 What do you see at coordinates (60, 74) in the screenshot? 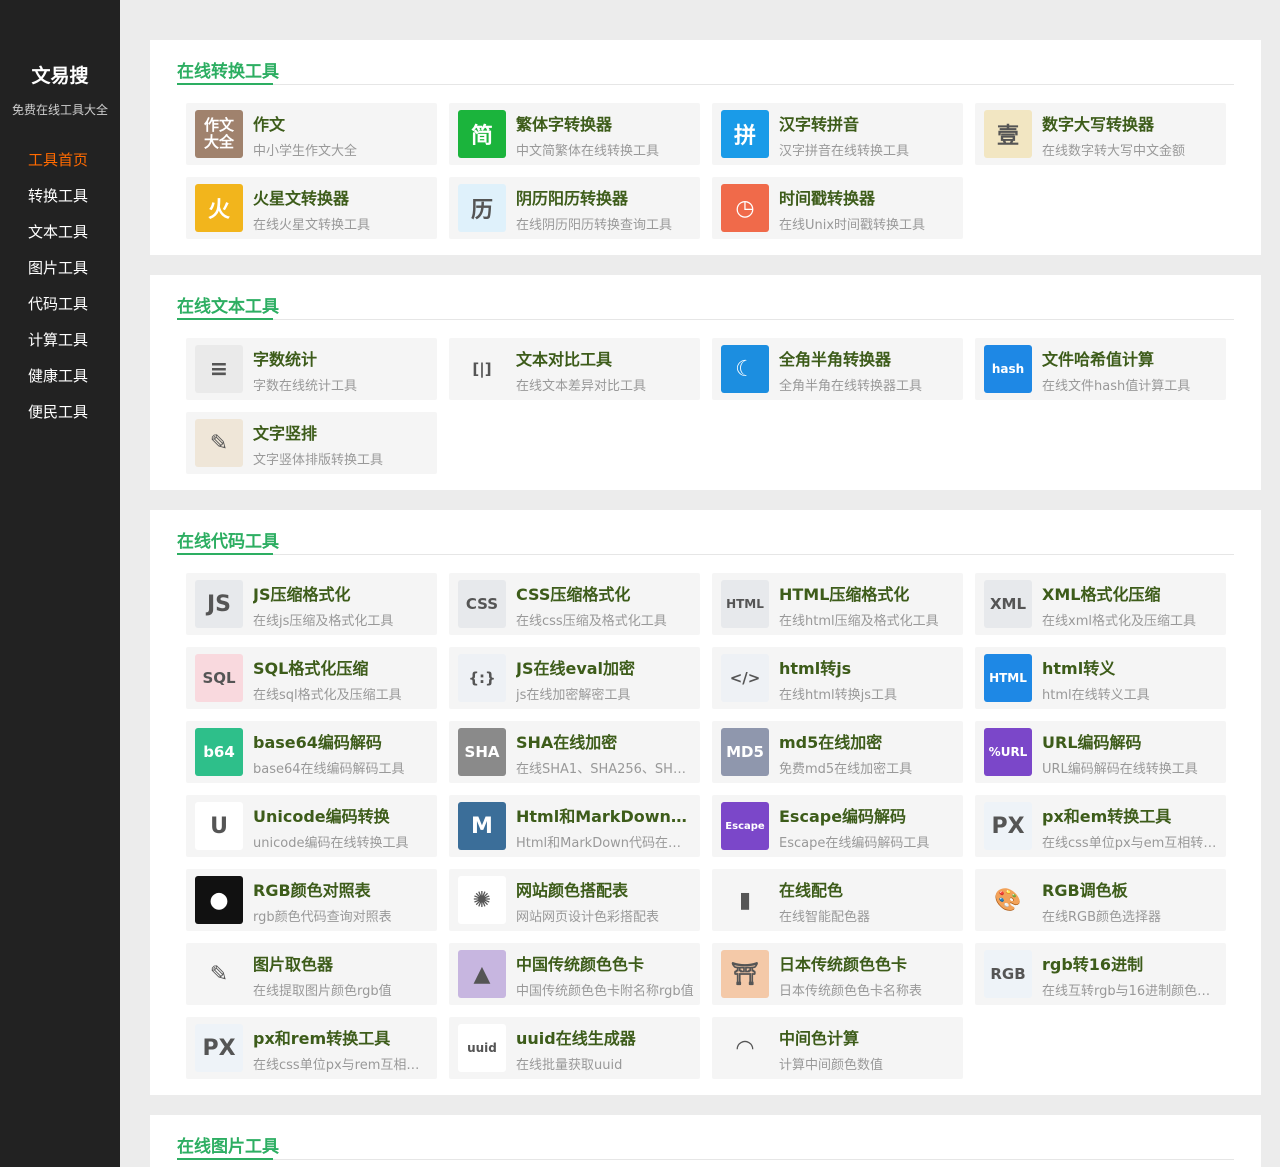
I see `site-logo-title: 文易搜` at bounding box center [60, 74].